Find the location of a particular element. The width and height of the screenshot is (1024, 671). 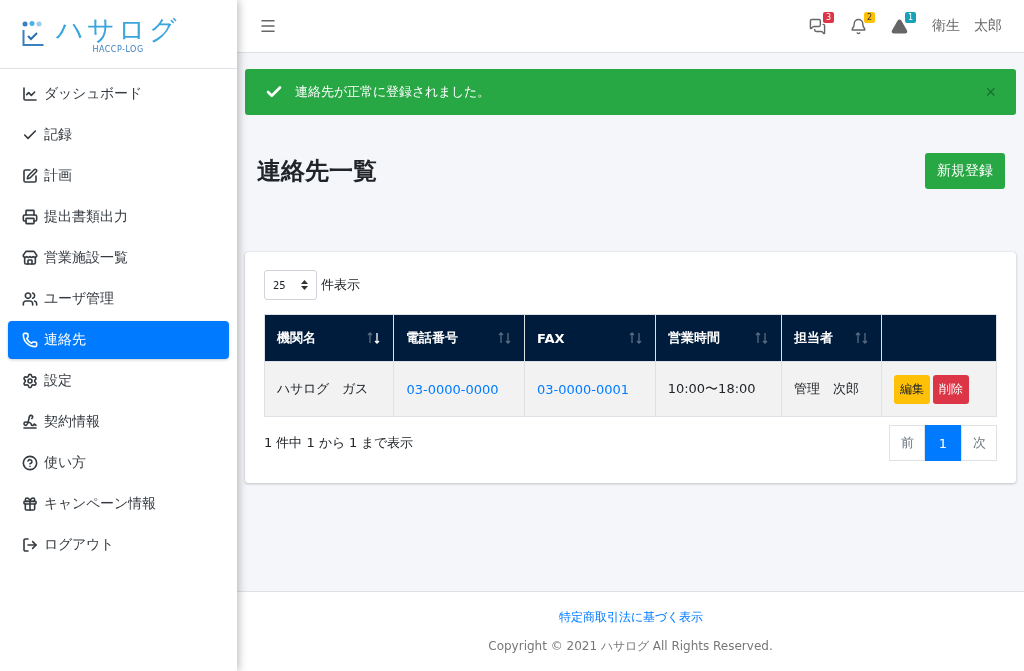

sidebar-item: ユーザ管理 is located at coordinates (118, 299).